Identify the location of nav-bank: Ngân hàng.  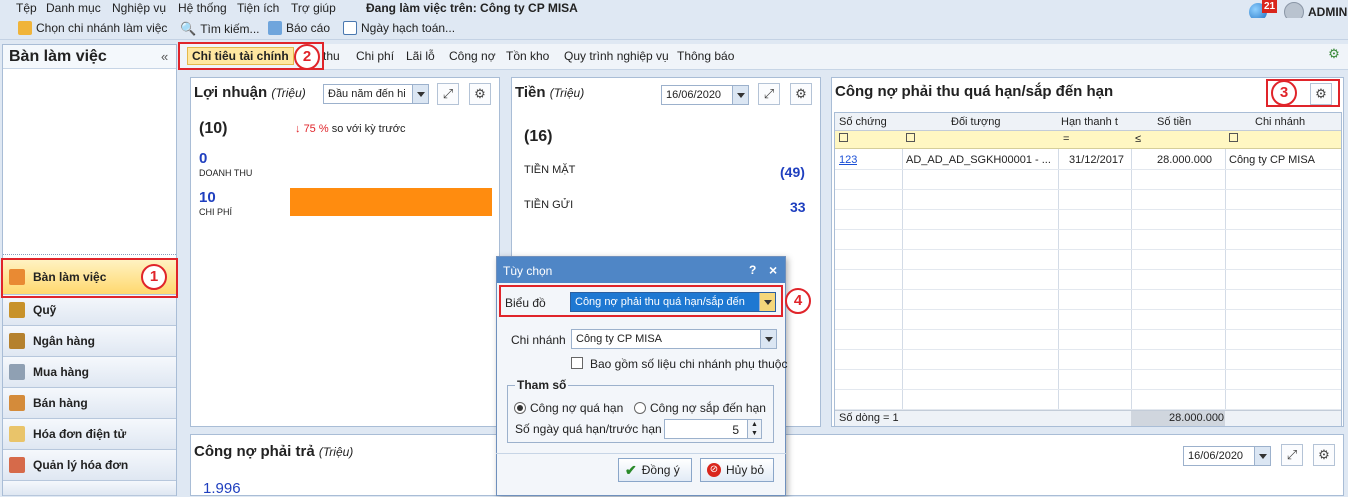
(89, 341).